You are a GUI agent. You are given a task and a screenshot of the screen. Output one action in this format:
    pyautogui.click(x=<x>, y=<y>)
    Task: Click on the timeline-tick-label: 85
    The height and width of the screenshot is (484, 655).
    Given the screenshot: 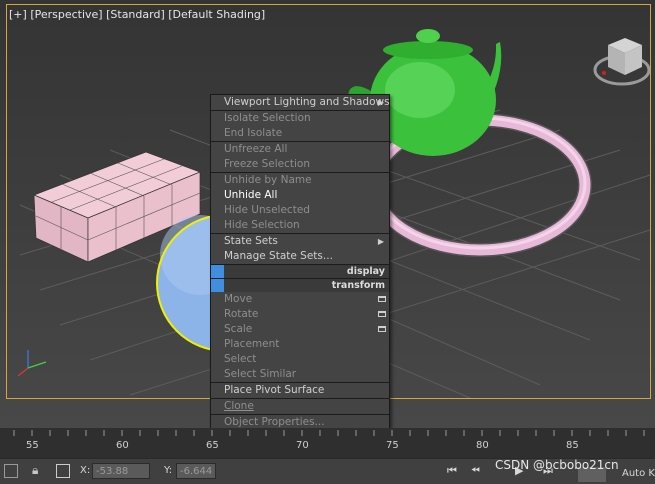 What is the action you would take?
    pyautogui.click(x=572, y=445)
    